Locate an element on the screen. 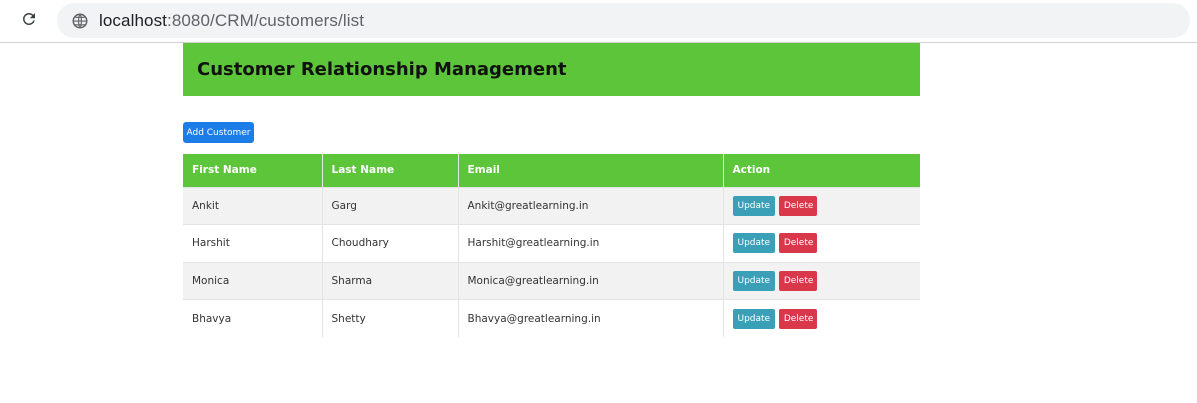  url-path: :8080/CRM/customers/list is located at coordinates (266, 20).